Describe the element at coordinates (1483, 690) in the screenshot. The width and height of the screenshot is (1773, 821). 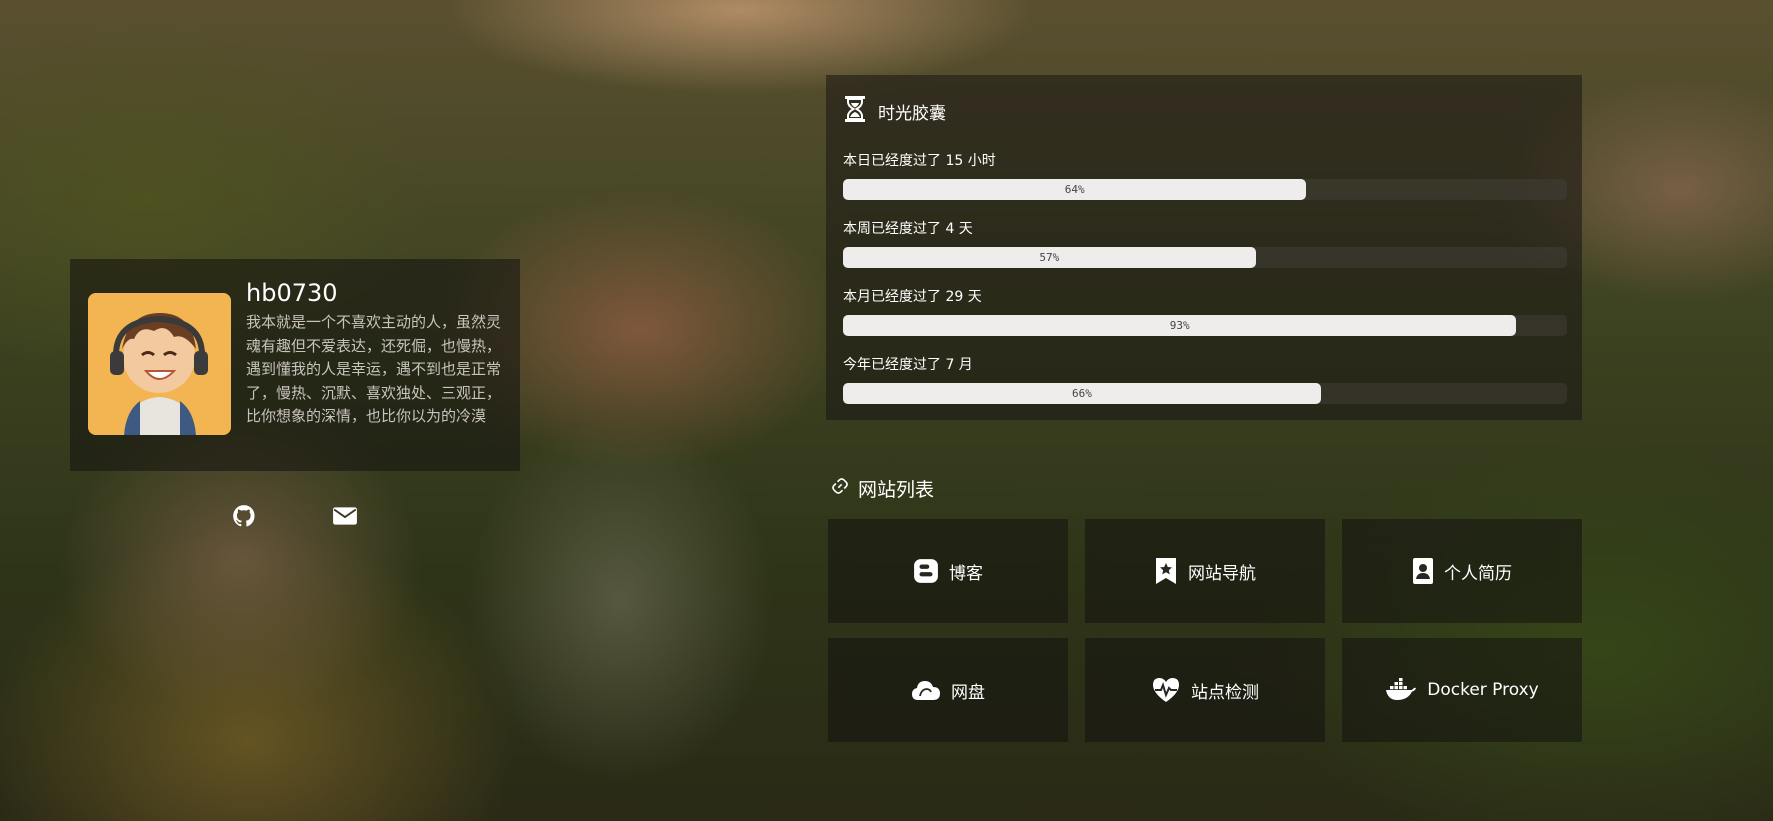
I see `site-tile-label: Docker Proxy` at that location.